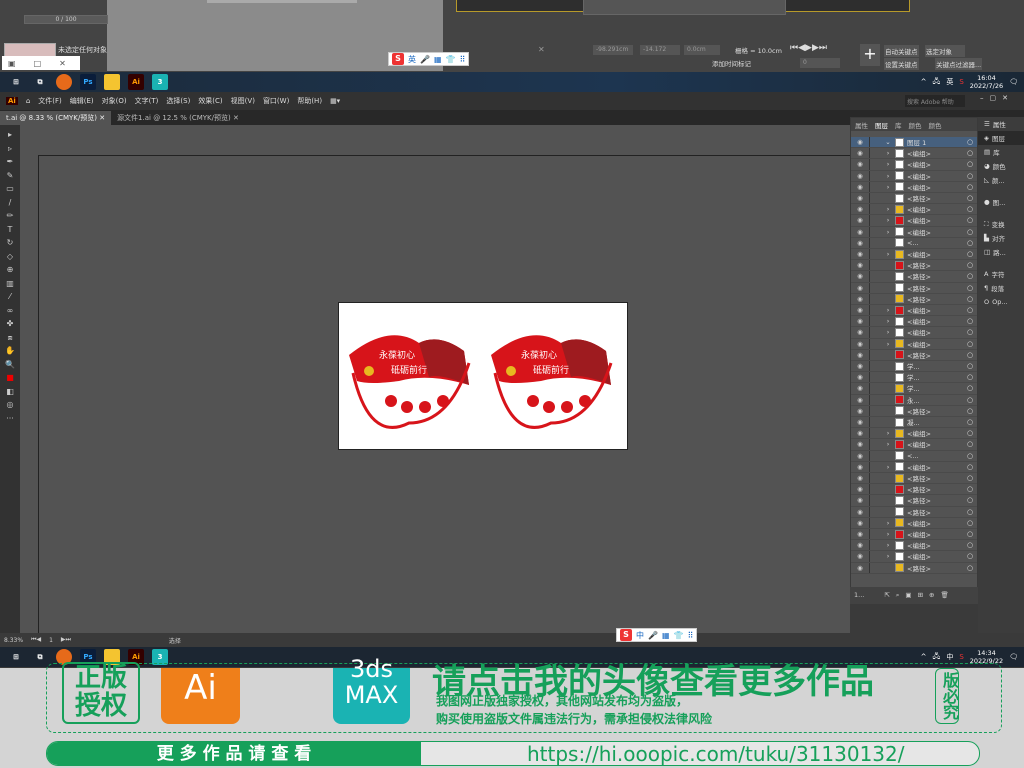  I want to click on chevron-up-icon: ^, so click(924, 657).